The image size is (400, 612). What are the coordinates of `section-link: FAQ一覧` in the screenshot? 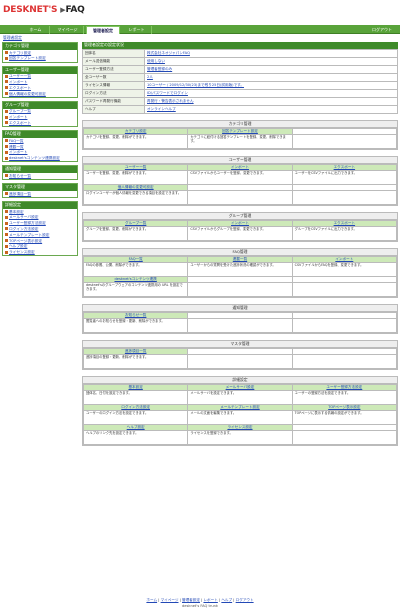 It's located at (136, 259).